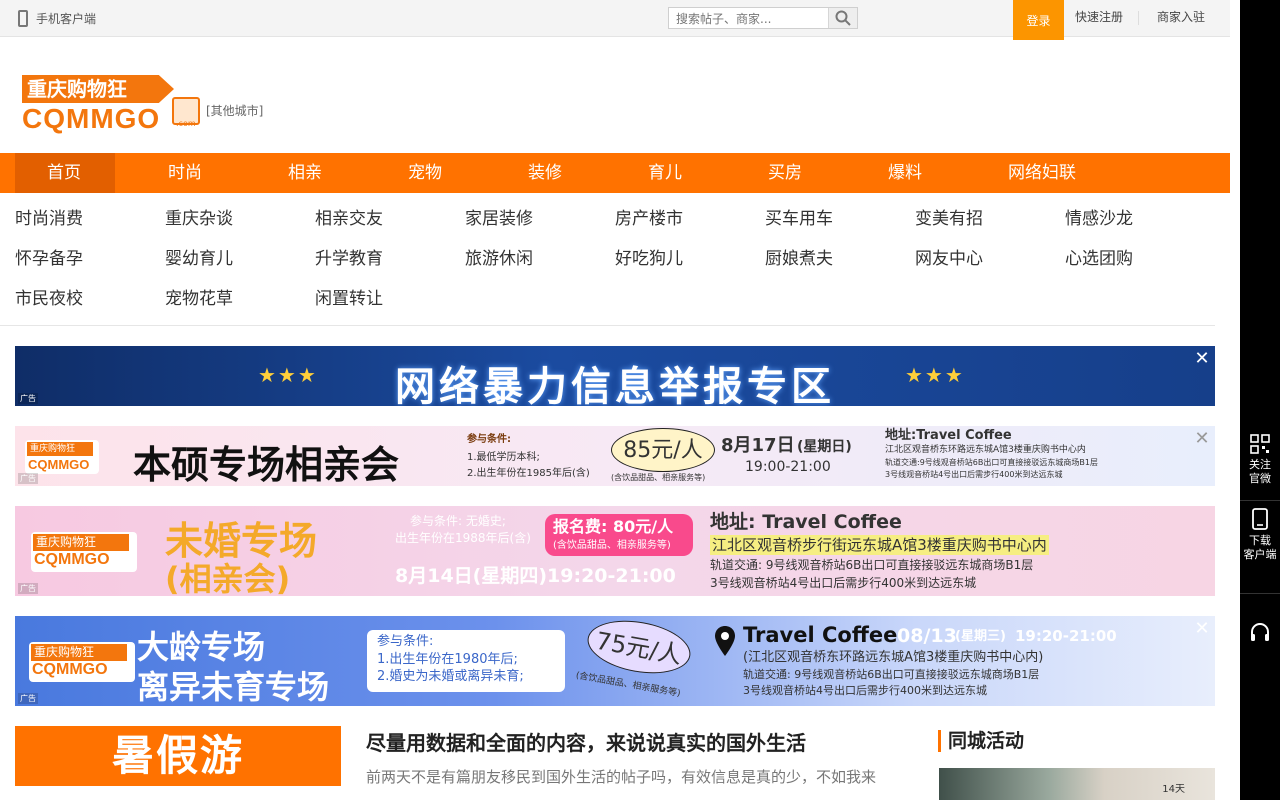  I want to click on cond: 参与条件: 无婚史;, so click(458, 521).